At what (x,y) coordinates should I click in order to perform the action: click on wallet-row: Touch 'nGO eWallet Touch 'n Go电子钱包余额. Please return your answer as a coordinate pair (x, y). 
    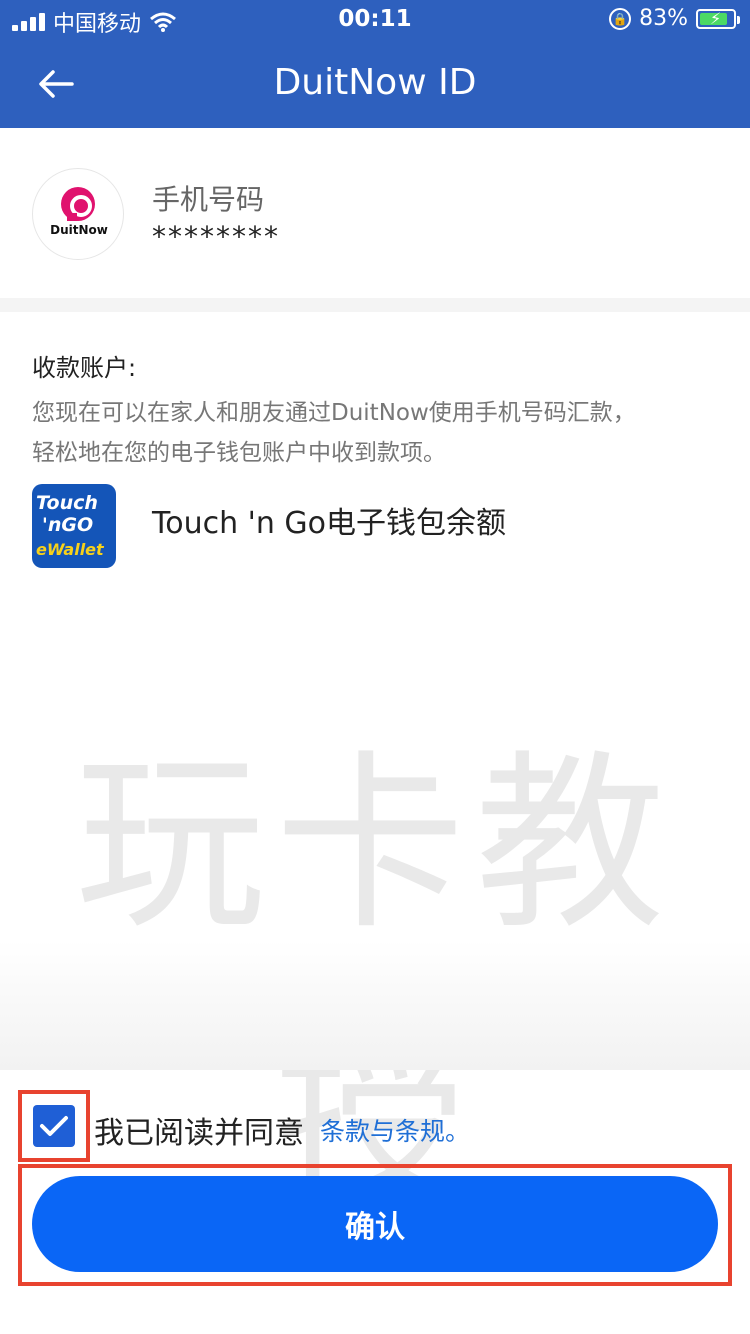
    Looking at the image, I should click on (377, 526).